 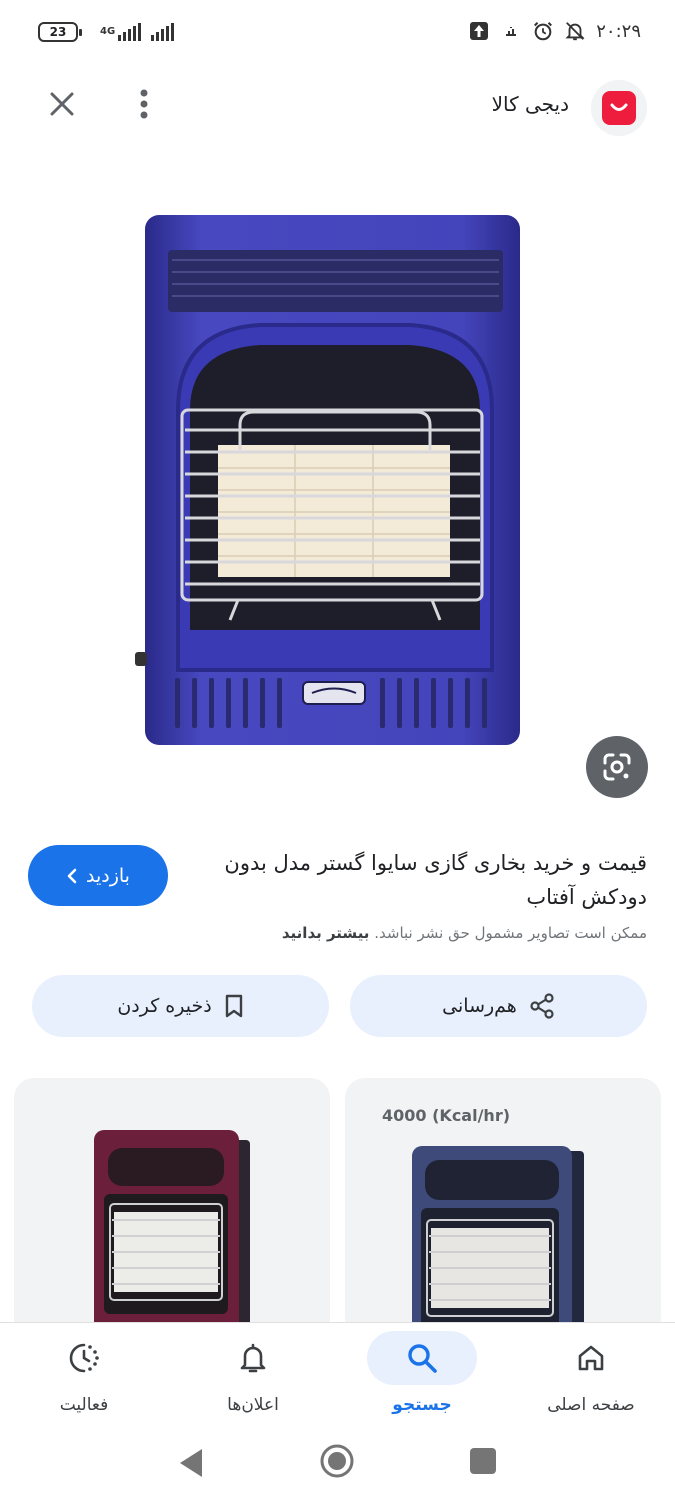 I want to click on more-options-button, so click(x=144, y=104).